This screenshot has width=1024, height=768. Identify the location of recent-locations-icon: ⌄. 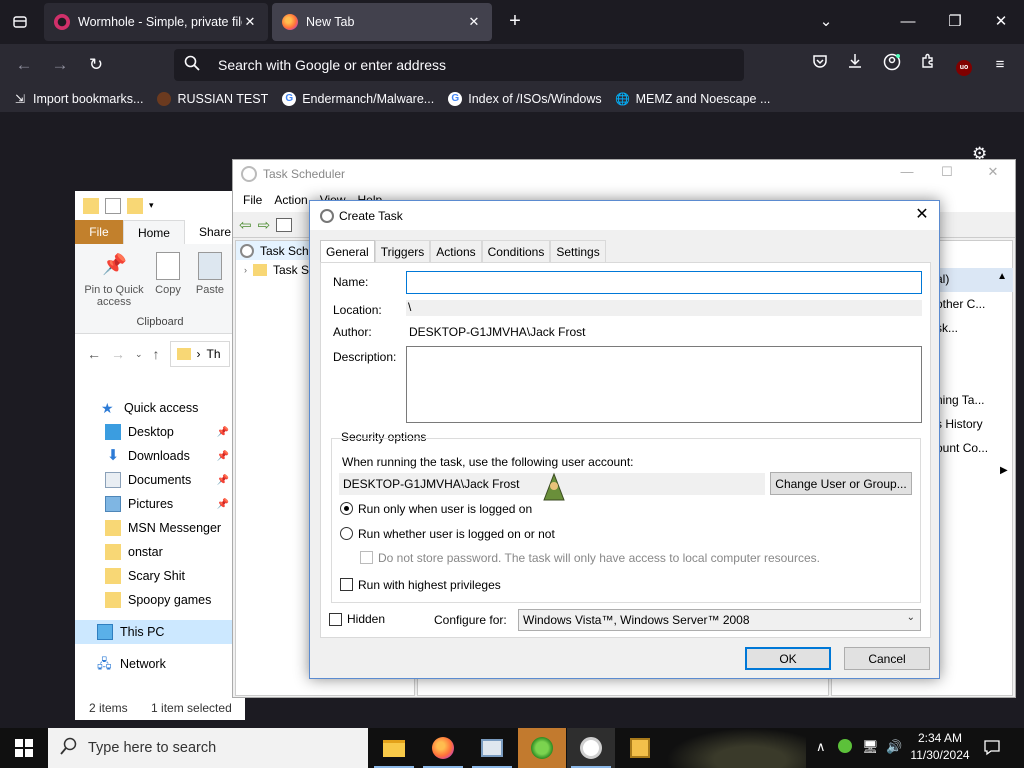
(139, 354).